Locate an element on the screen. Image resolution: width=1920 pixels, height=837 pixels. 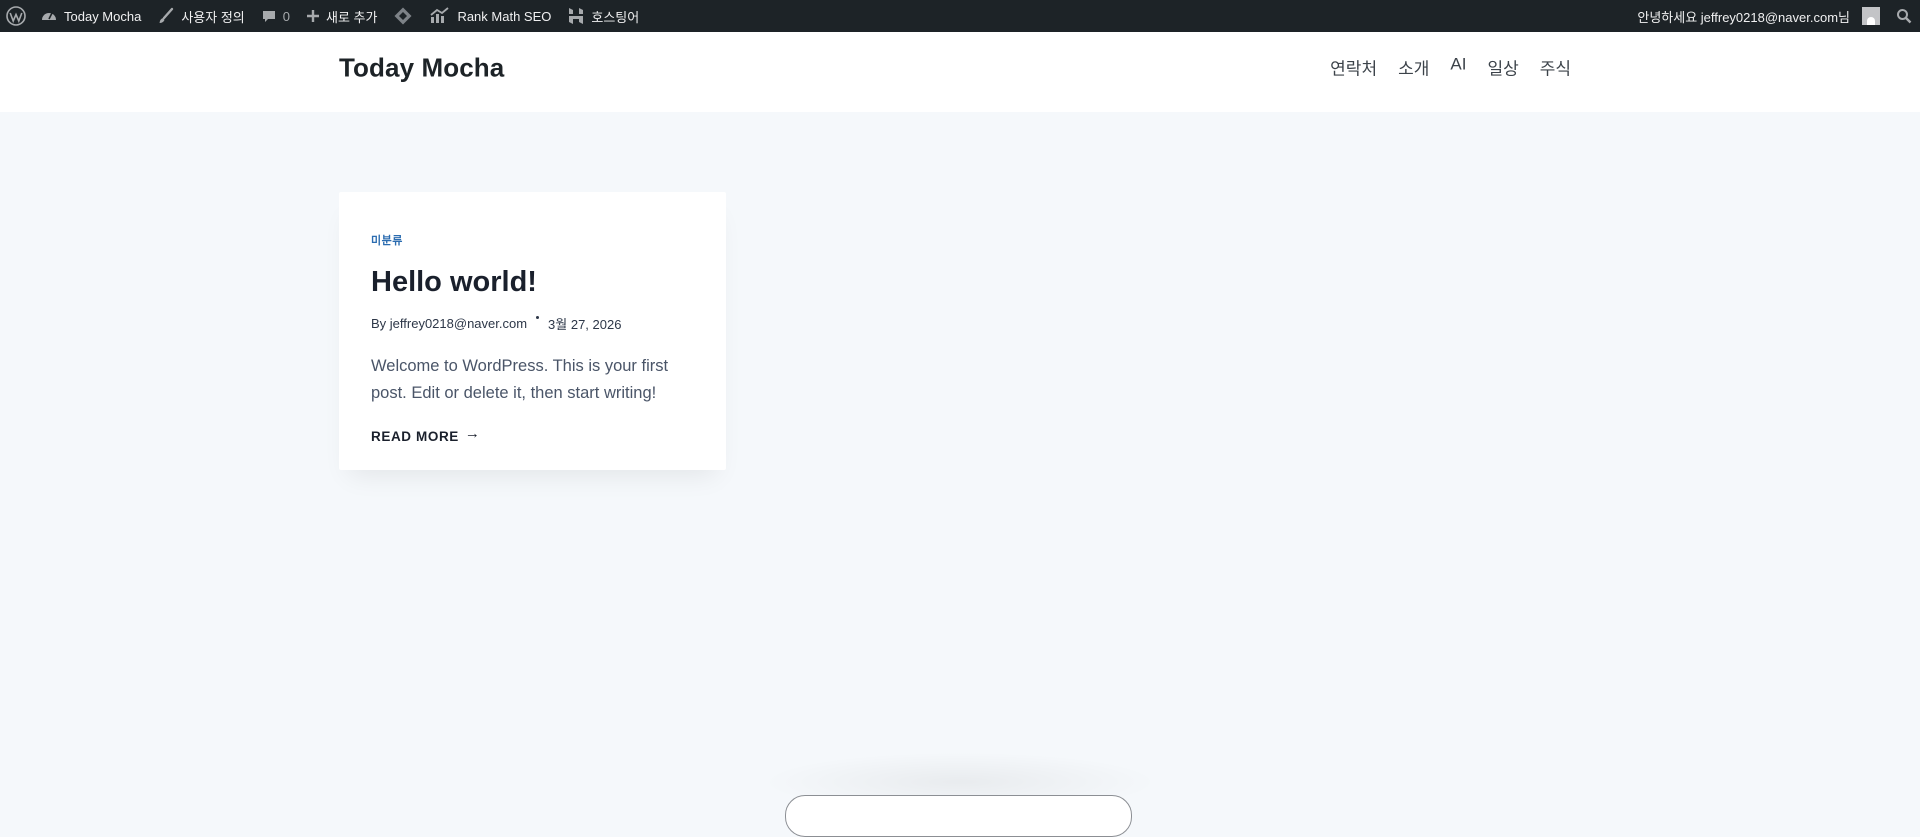
site-name-label: Today Mocha is located at coordinates (103, 16).